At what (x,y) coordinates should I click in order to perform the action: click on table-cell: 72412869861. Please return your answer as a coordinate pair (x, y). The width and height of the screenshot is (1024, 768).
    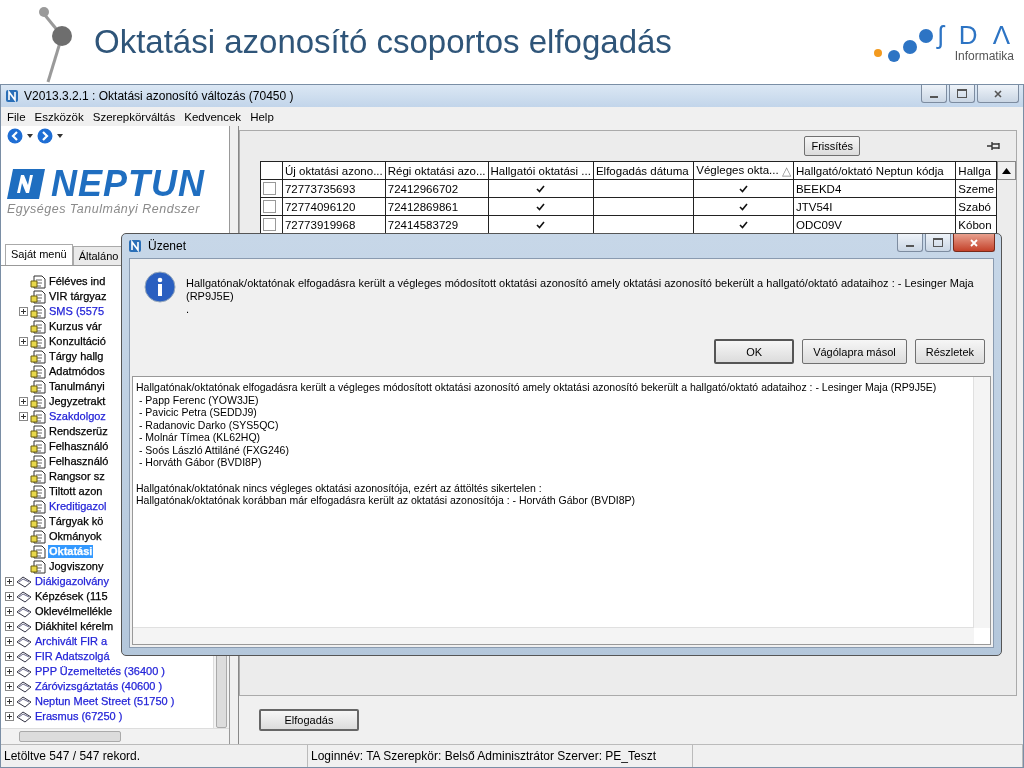
    Looking at the image, I should click on (437, 206).